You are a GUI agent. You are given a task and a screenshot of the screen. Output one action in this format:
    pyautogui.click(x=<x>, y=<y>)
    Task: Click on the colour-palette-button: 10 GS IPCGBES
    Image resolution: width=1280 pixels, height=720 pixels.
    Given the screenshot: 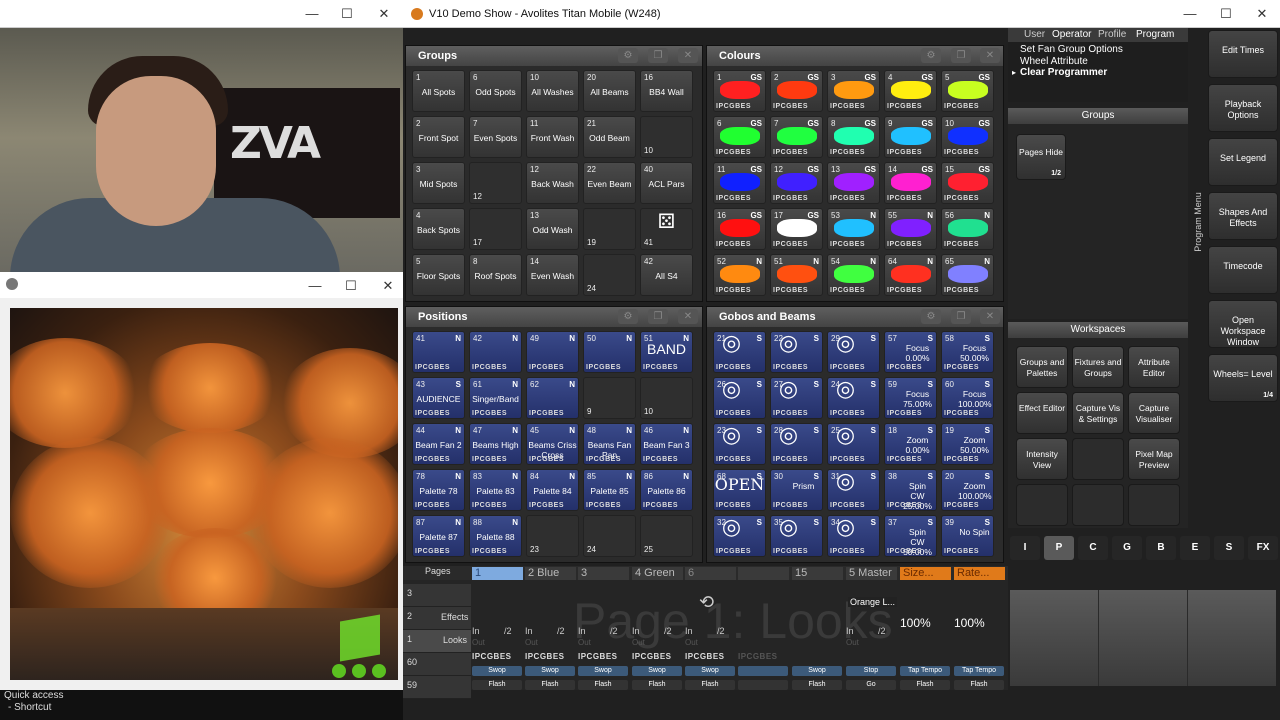 What is the action you would take?
    pyautogui.click(x=967, y=137)
    